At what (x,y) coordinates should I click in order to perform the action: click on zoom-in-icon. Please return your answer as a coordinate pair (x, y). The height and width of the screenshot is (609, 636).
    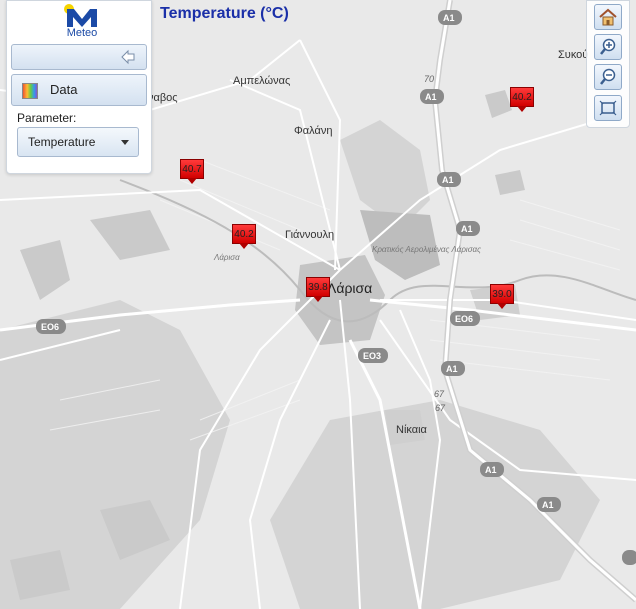
    Looking at the image, I should click on (608, 46).